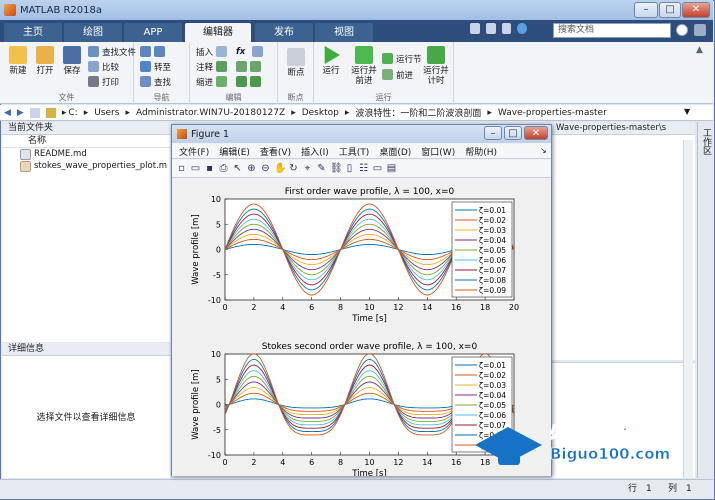 The height and width of the screenshot is (500, 715). Describe the element at coordinates (349, 168) in the screenshot. I see `colorbar-icon: ▯` at that location.